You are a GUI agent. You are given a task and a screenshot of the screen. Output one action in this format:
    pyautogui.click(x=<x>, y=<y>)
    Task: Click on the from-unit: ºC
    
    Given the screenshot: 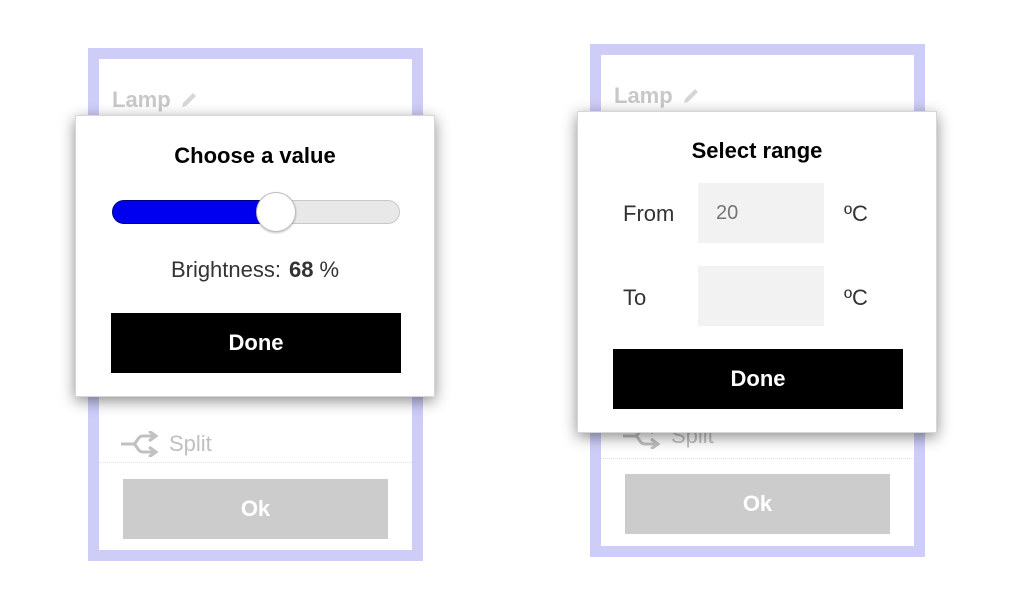 What is the action you would take?
    pyautogui.click(x=856, y=213)
    